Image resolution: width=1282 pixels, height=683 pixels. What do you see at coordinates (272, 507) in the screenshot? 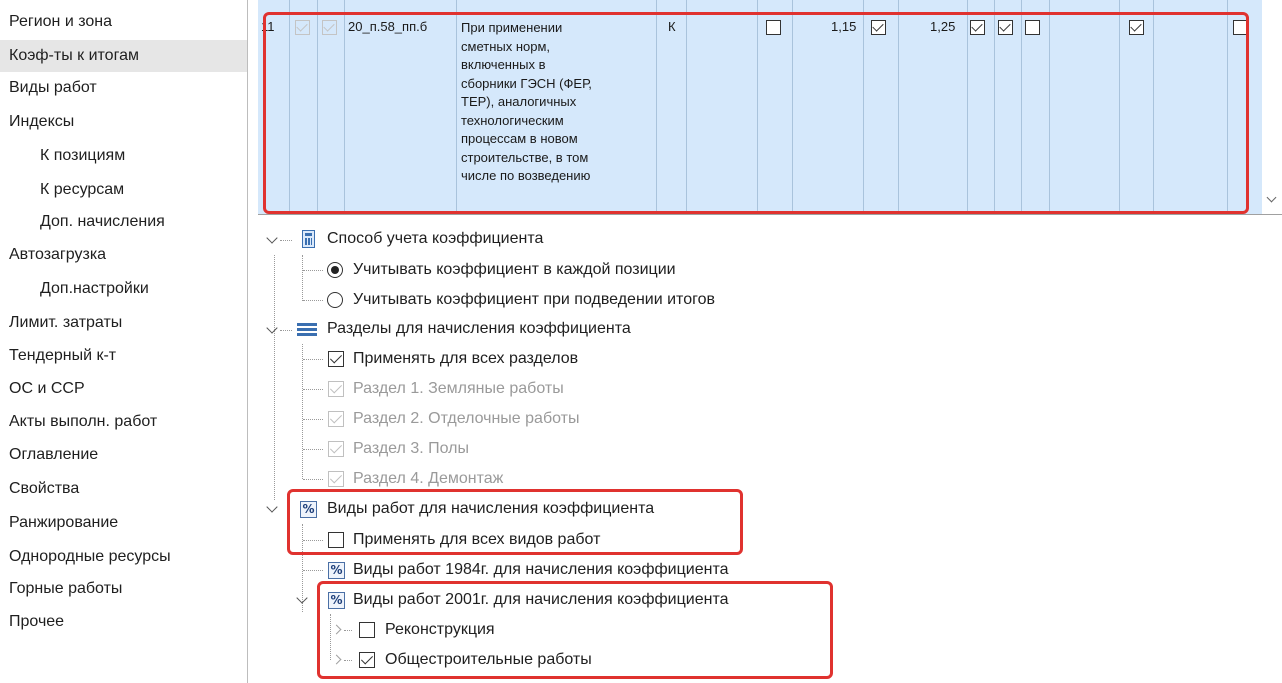
I see `expand-worktypes-chevron-icon` at bounding box center [272, 507].